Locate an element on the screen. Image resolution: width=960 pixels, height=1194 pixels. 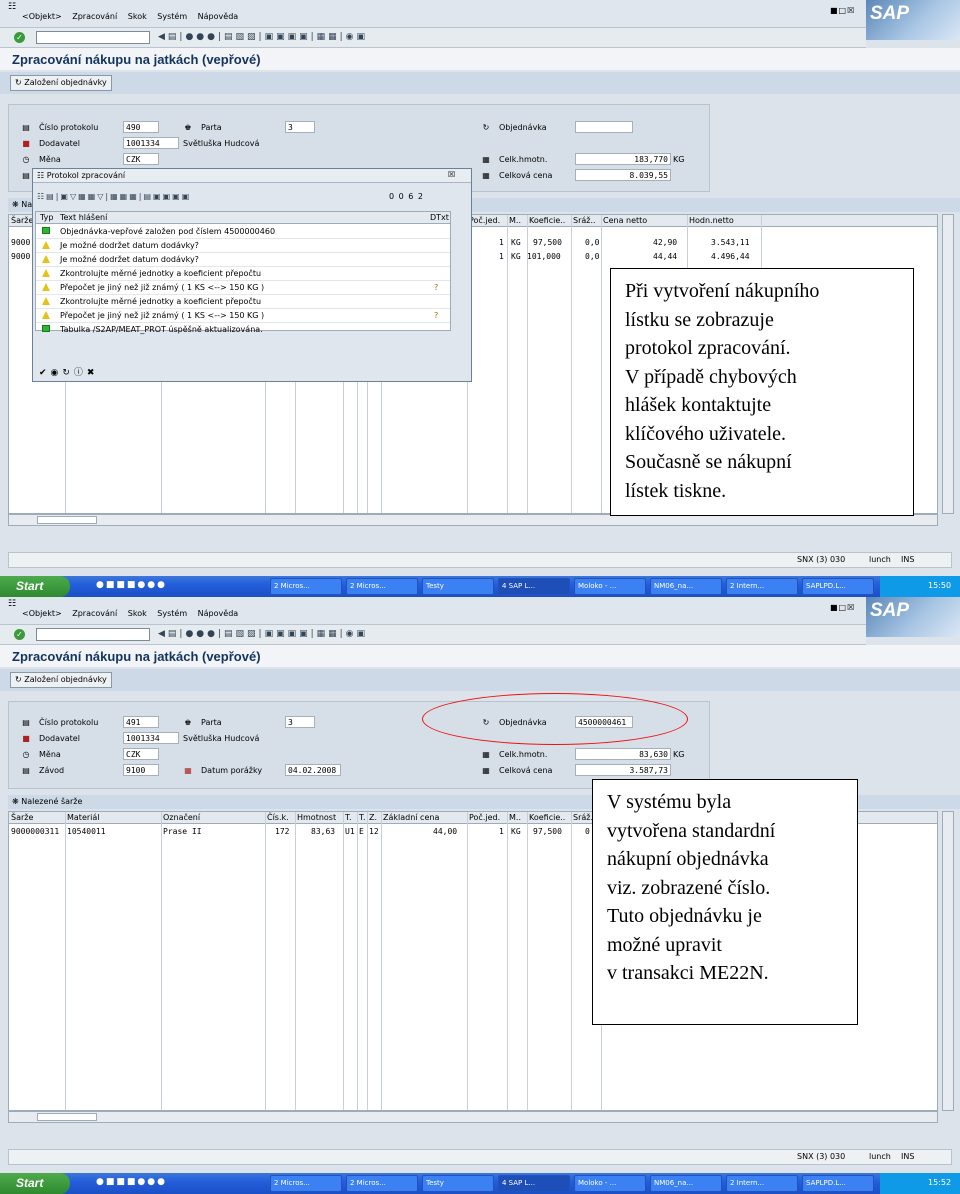
order-label: Objednávka is located at coordinates (523, 127).